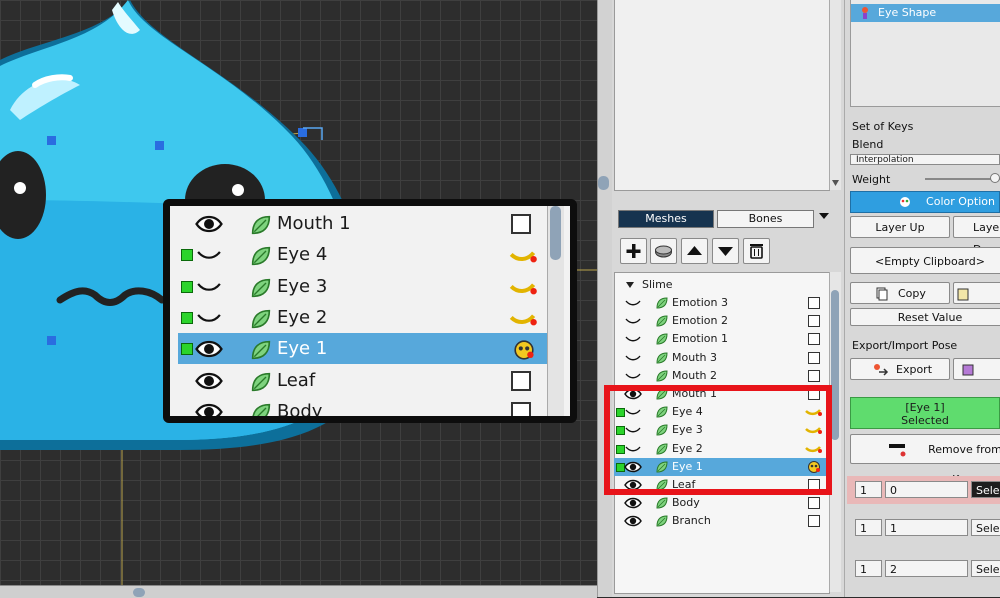 This screenshot has width=1000, height=598. I want to click on trash-icon, so click(756, 251).